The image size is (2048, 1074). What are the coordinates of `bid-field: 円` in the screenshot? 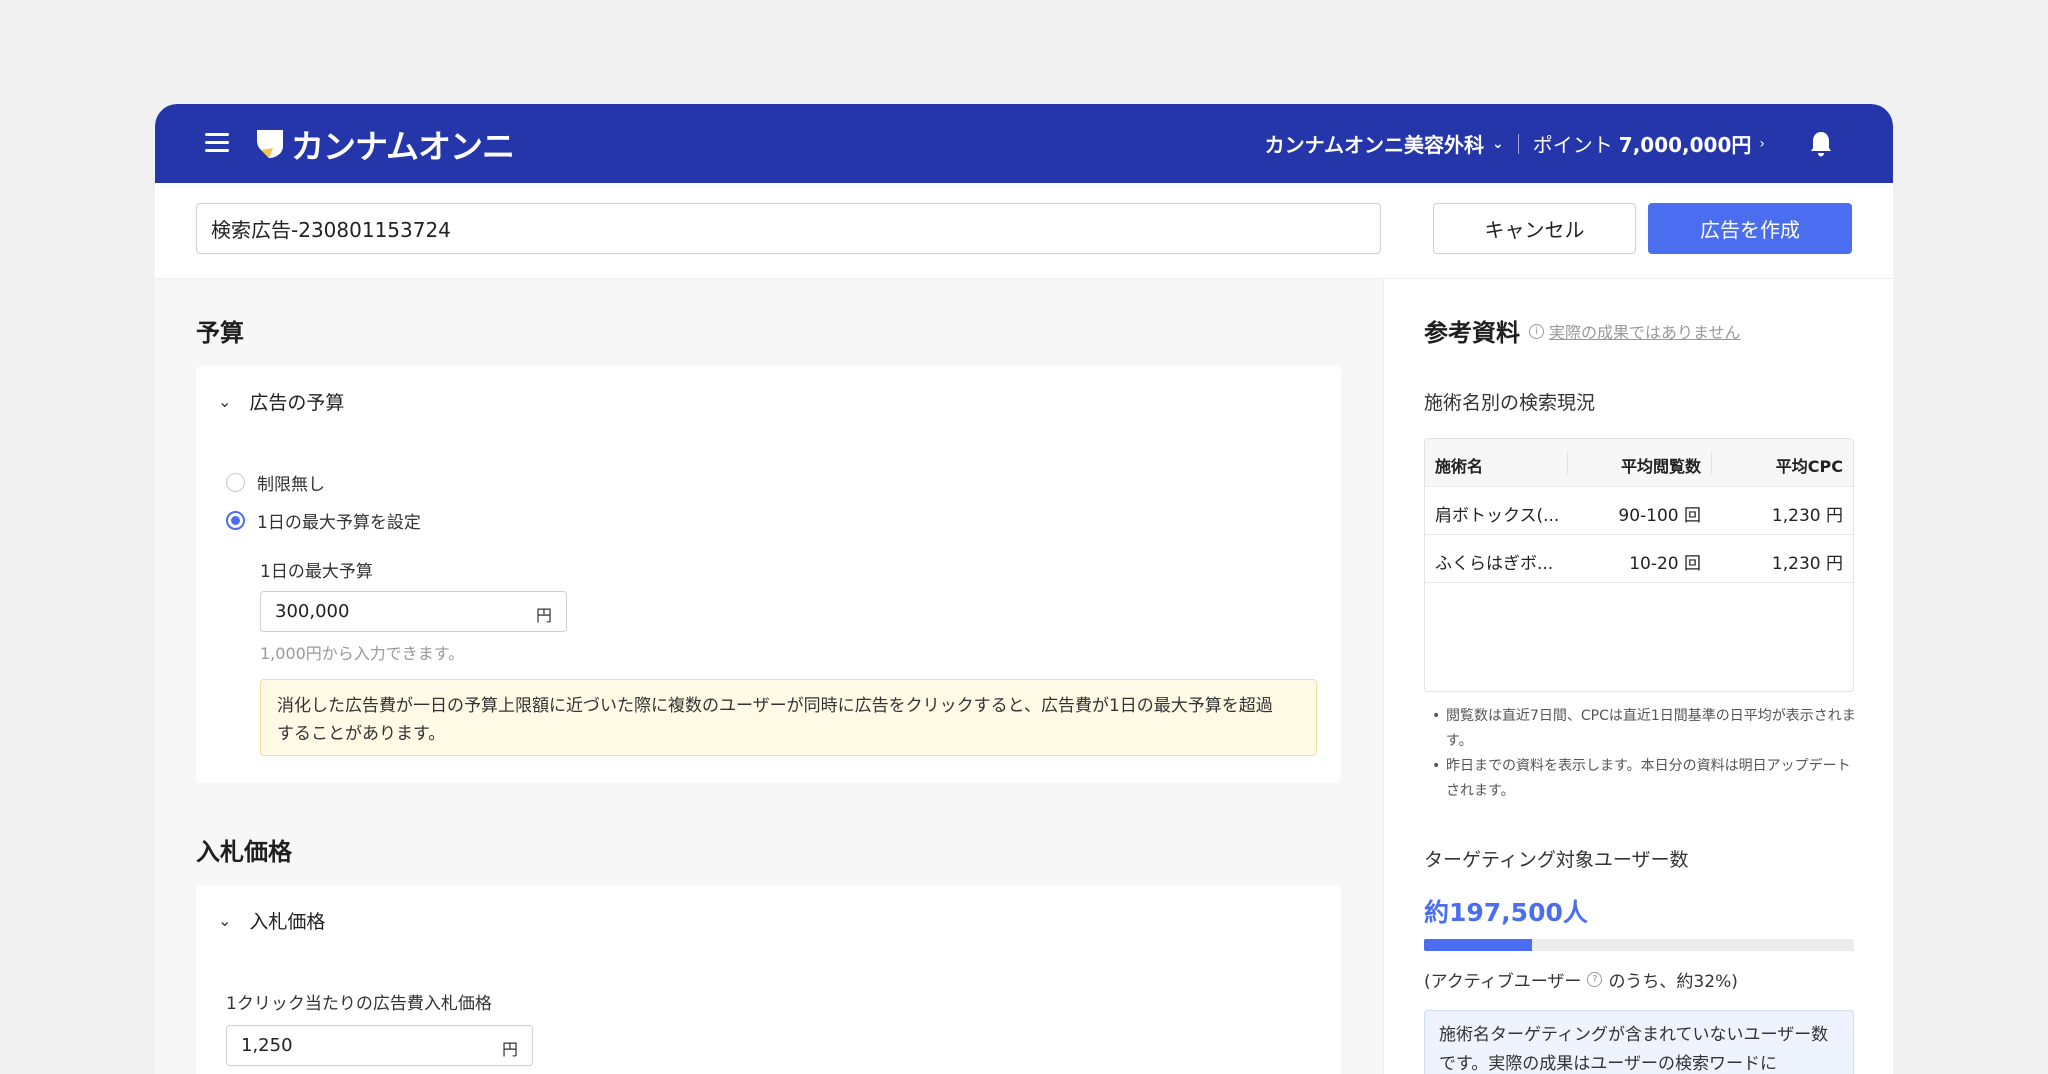 It's located at (379, 1045).